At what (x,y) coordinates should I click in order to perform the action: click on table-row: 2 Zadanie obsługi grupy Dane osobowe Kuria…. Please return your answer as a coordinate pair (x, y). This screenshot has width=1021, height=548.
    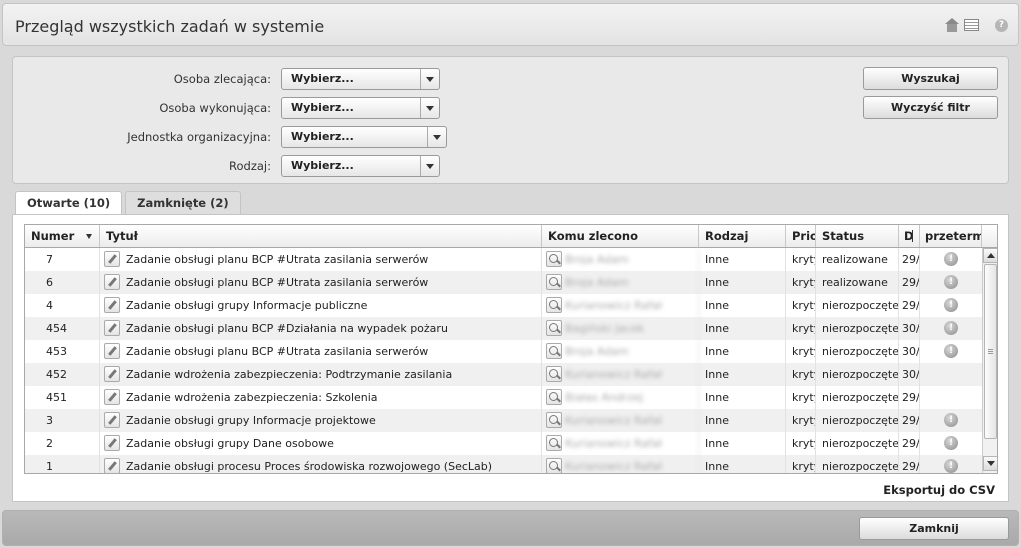
    Looking at the image, I should click on (503, 443).